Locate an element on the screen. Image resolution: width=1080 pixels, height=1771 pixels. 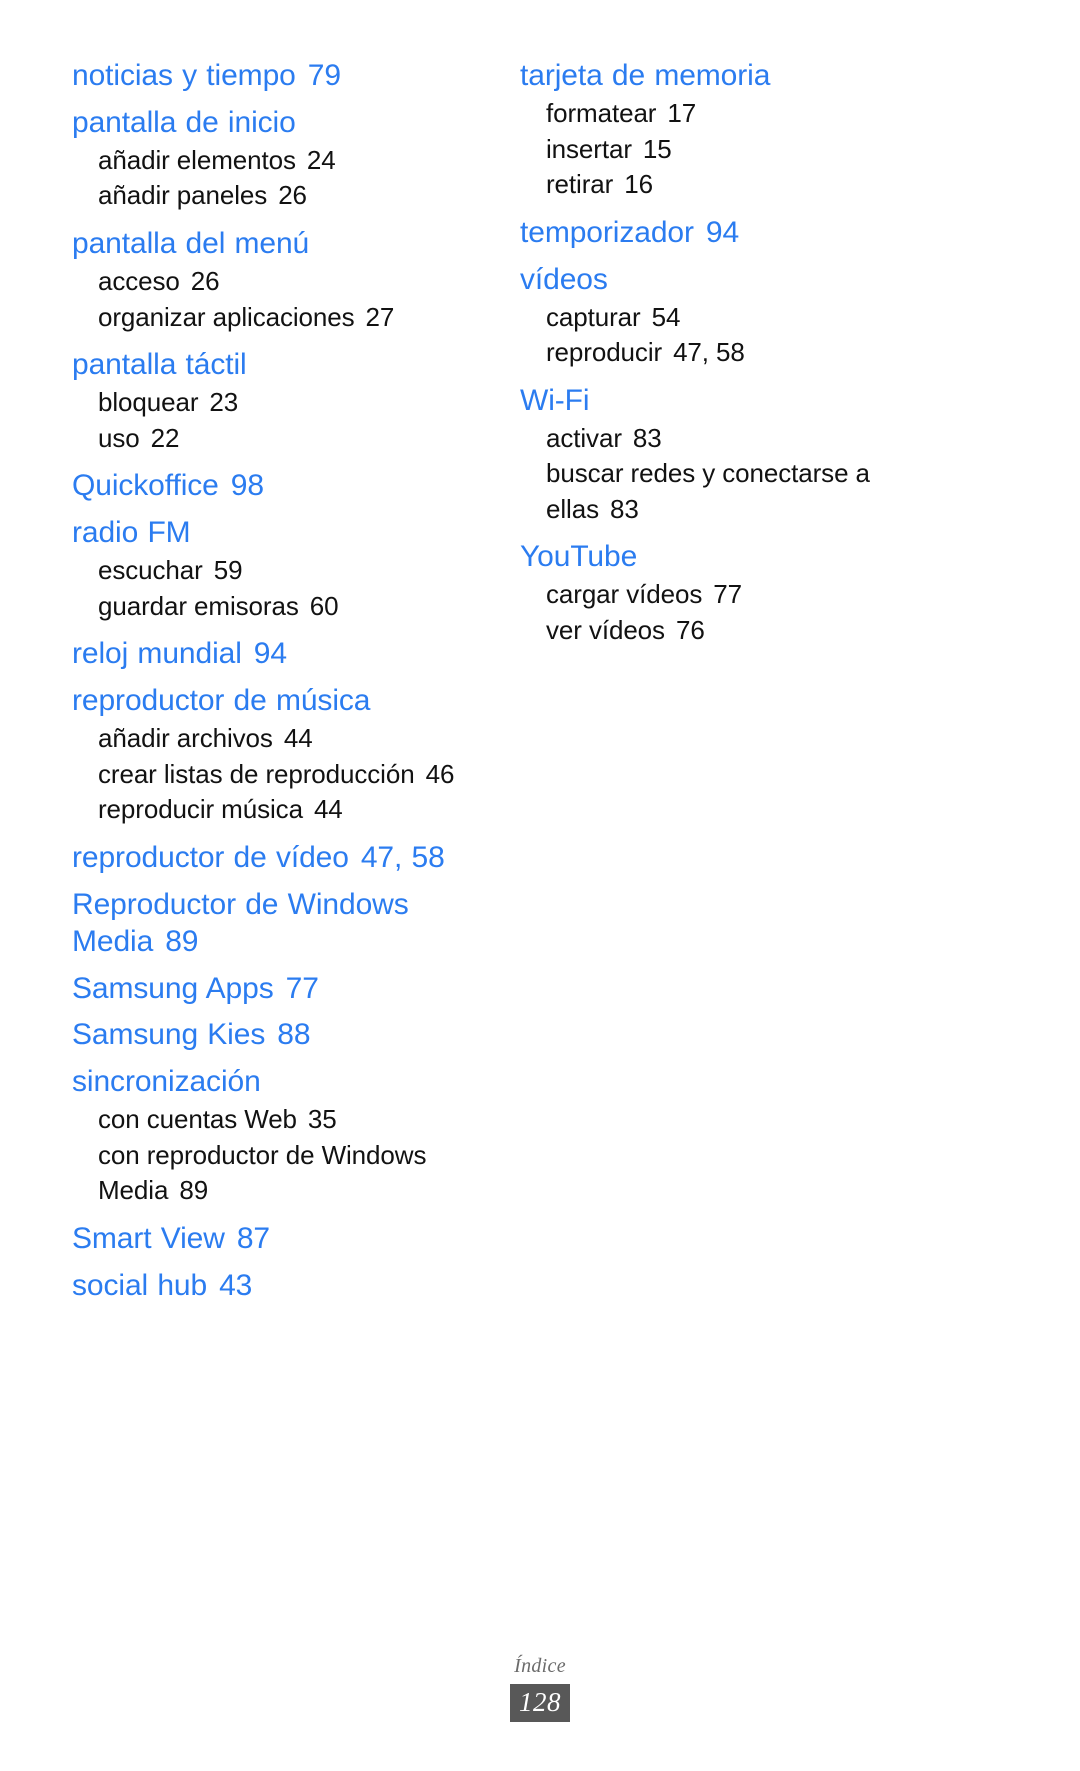
index-entry: reproductor de vídeo 47, 58 is located at coordinates (278, 858).